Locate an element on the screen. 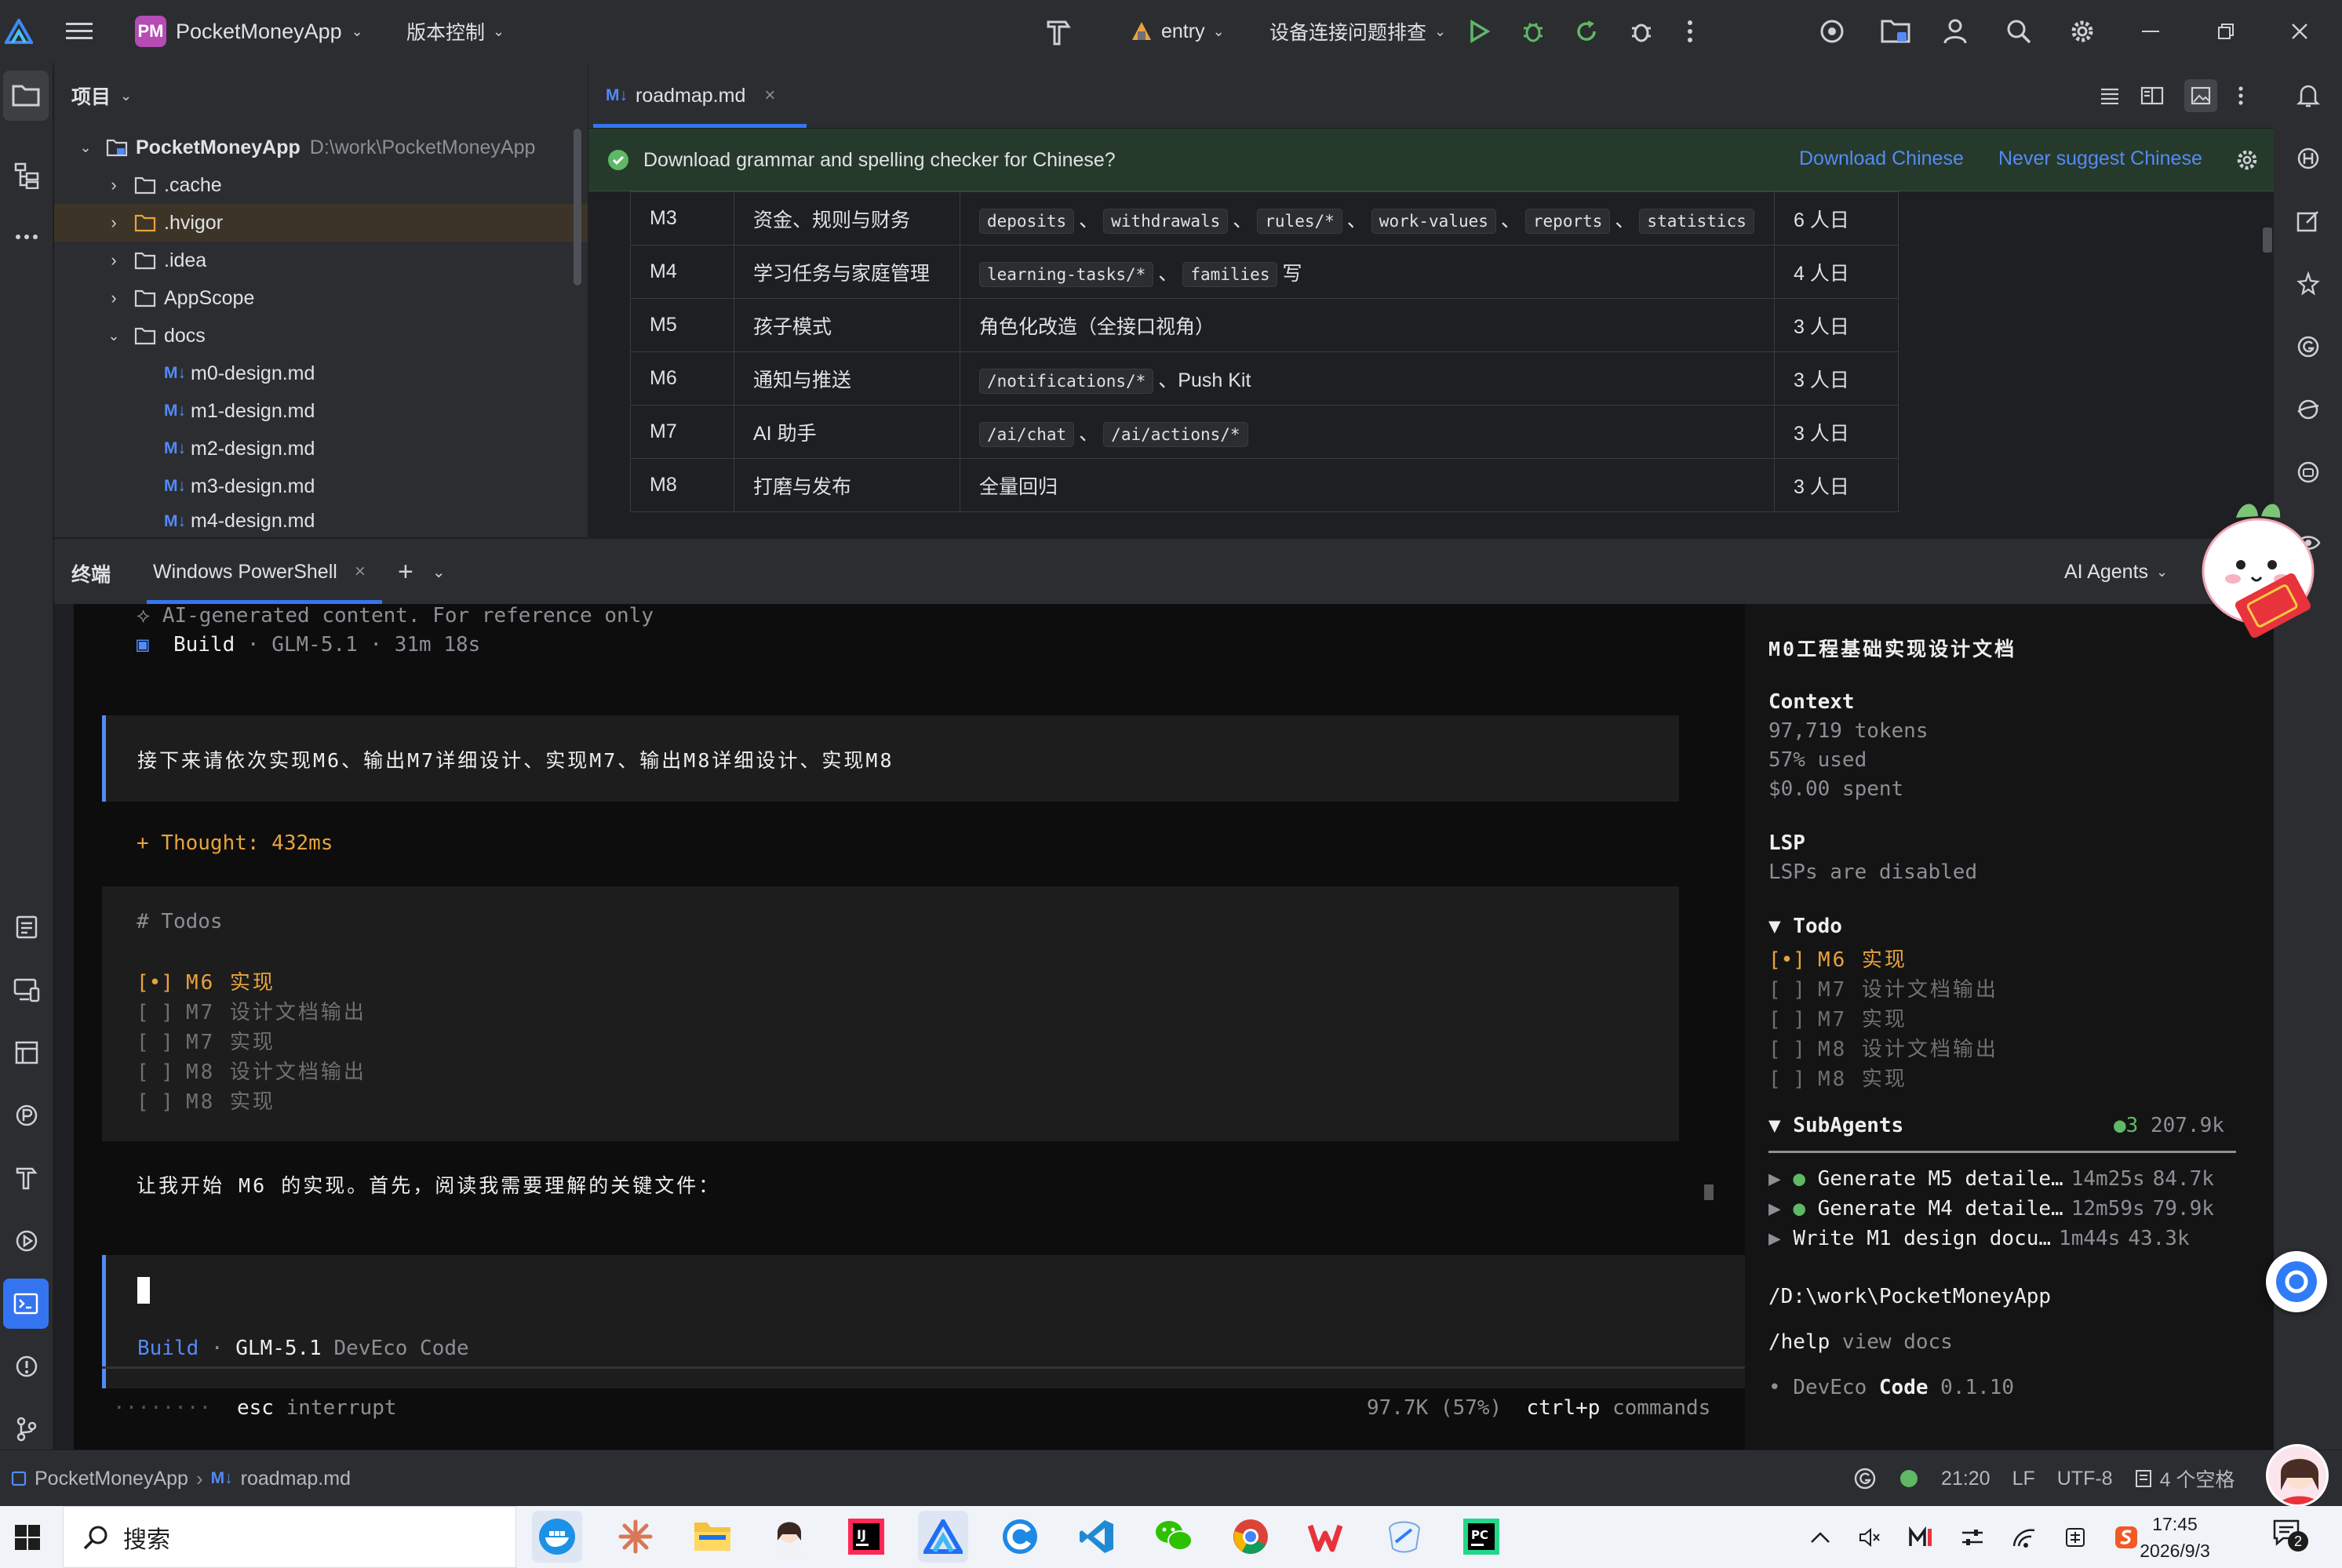  mascot-sticker is located at coordinates (2255, 568).